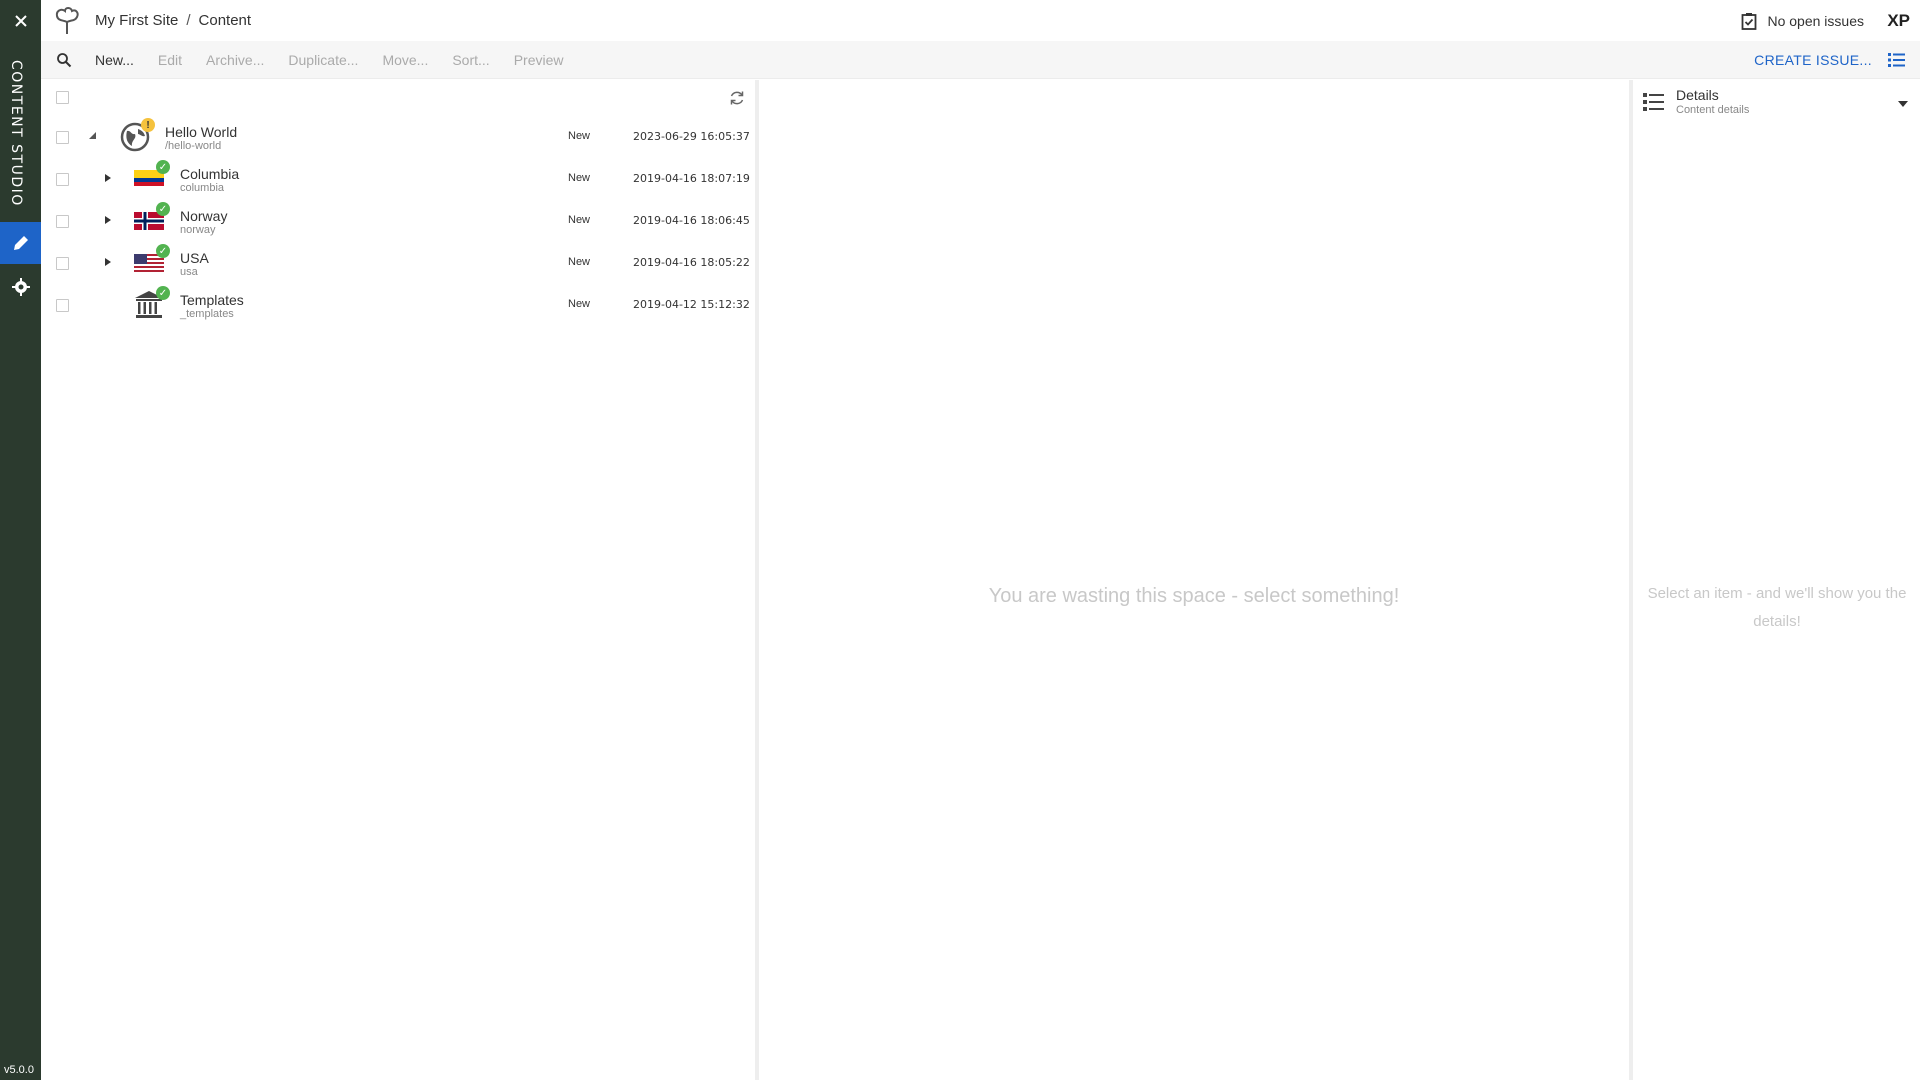 This screenshot has height=1080, width=1920. What do you see at coordinates (1654, 103) in the screenshot?
I see `details-list-icon` at bounding box center [1654, 103].